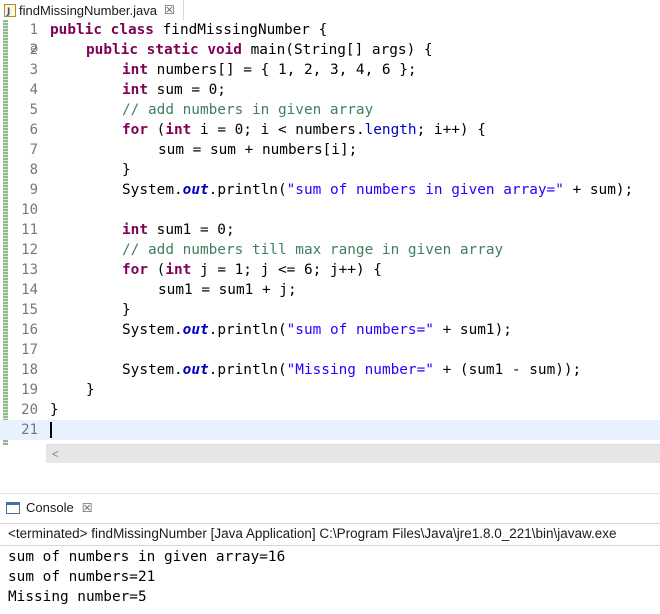  What do you see at coordinates (472, 330) in the screenshot?
I see `code-text: + sum1);` at bounding box center [472, 330].